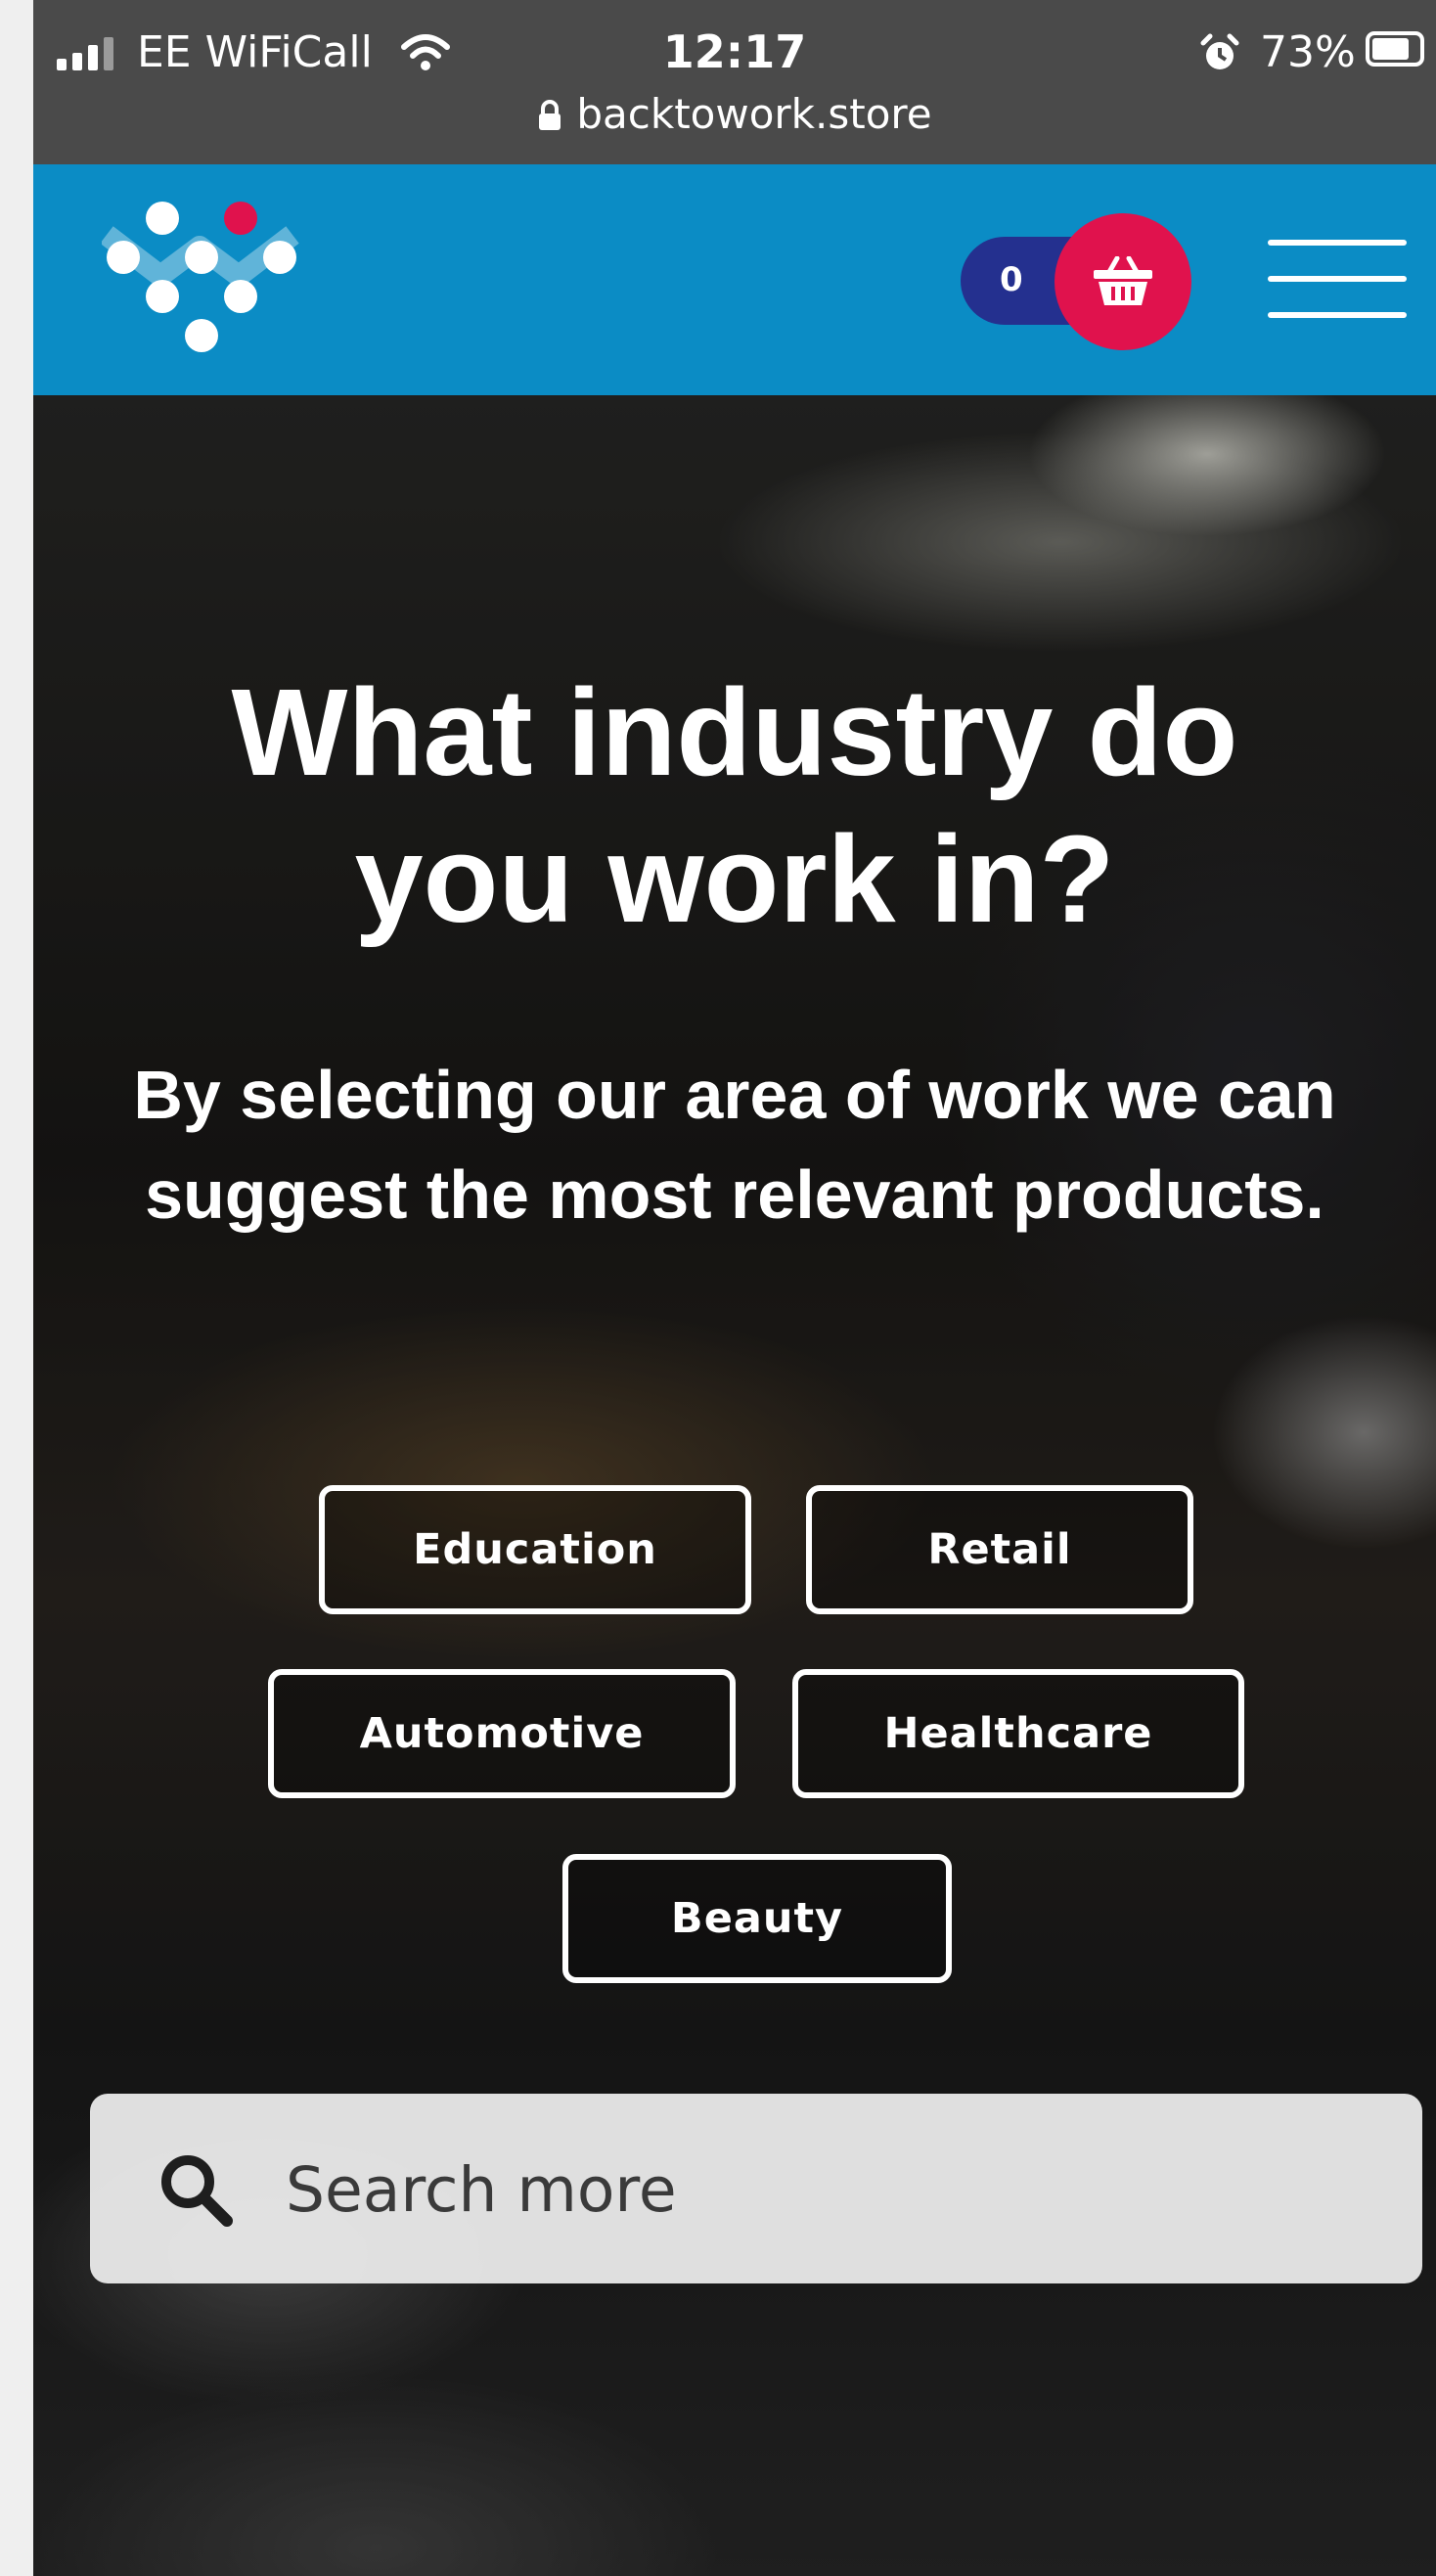  I want to click on status-bar: EE WiFiCall 12:17 73% backtowork.store, so click(735, 82).